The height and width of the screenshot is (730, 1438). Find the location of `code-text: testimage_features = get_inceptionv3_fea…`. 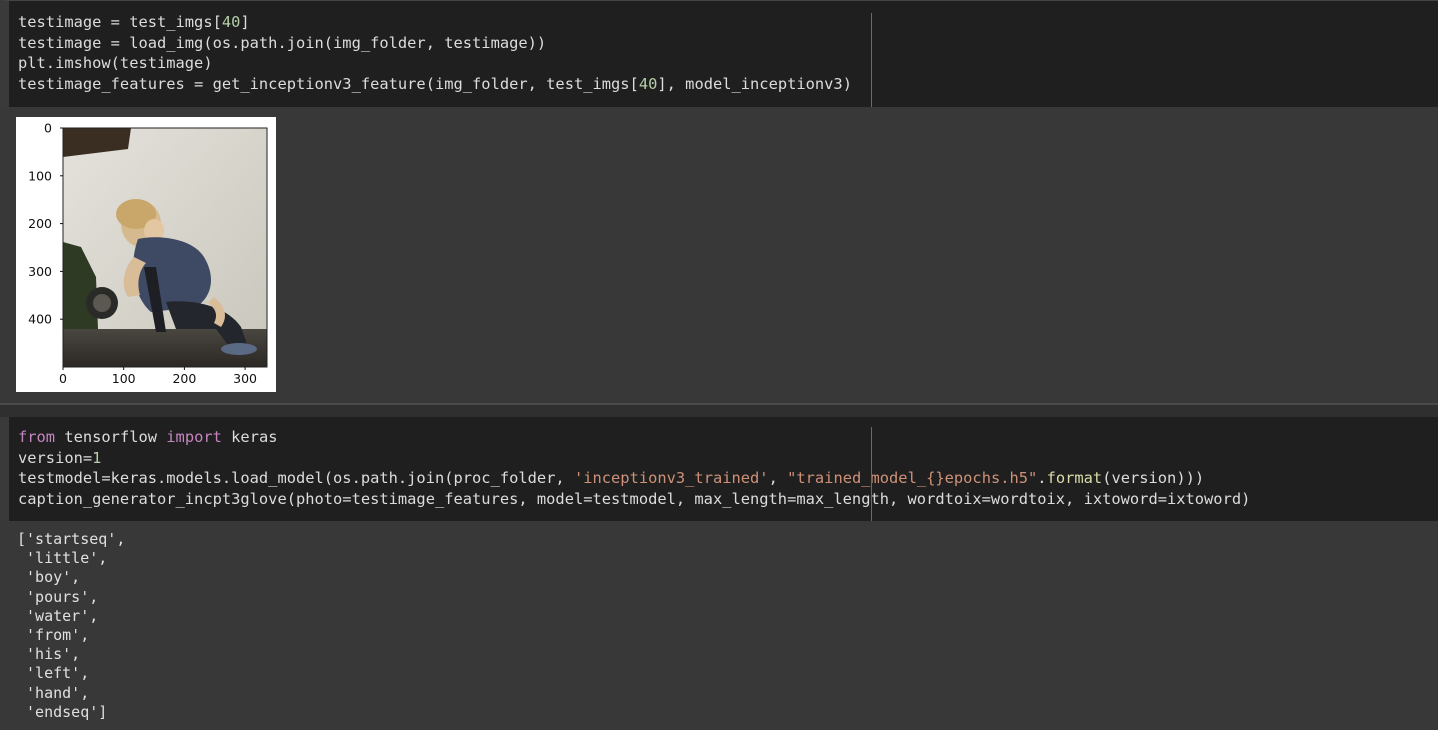

code-text: testimage_features = get_inceptionv3_fea… is located at coordinates (328, 83).